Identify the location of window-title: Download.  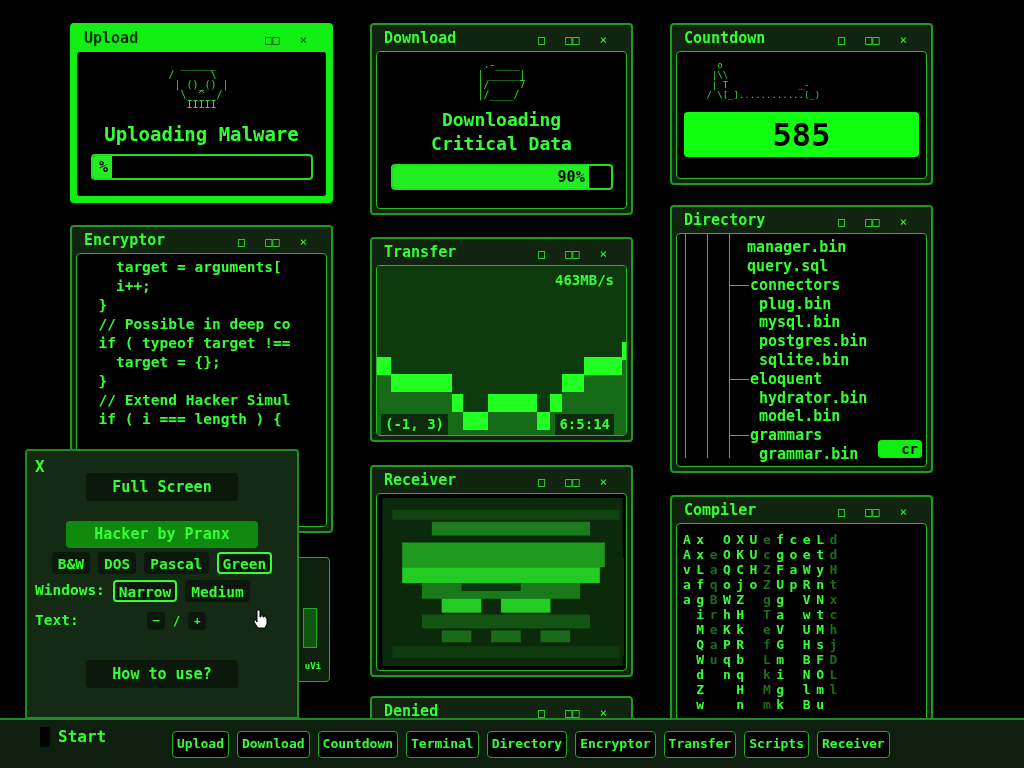
(420, 38).